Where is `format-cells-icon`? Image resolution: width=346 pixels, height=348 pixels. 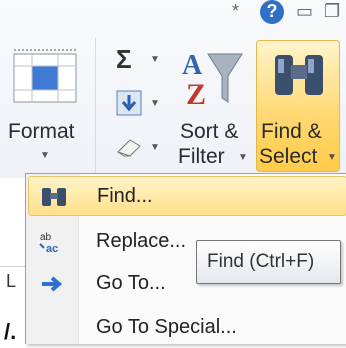
format-cells-icon is located at coordinates (45, 76).